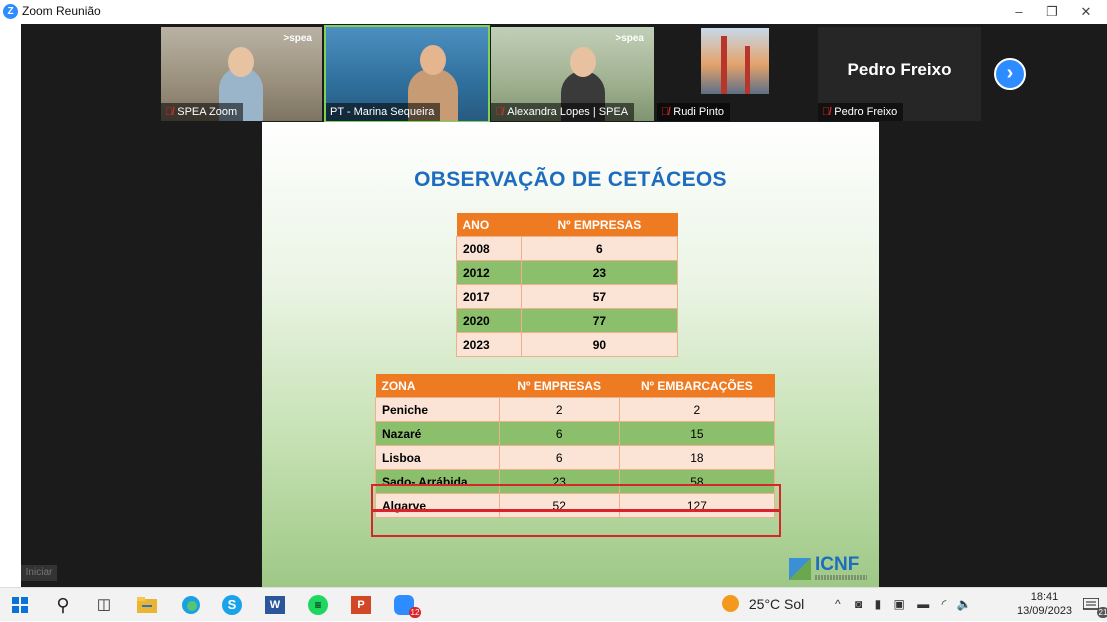  I want to click on clock-time: 18:41, so click(1044, 597).